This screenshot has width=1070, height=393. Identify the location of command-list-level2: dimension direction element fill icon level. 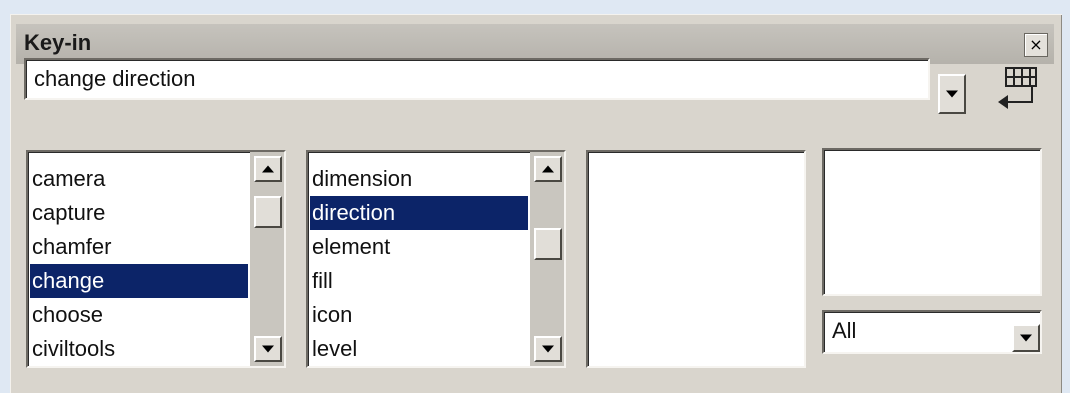
(436, 259).